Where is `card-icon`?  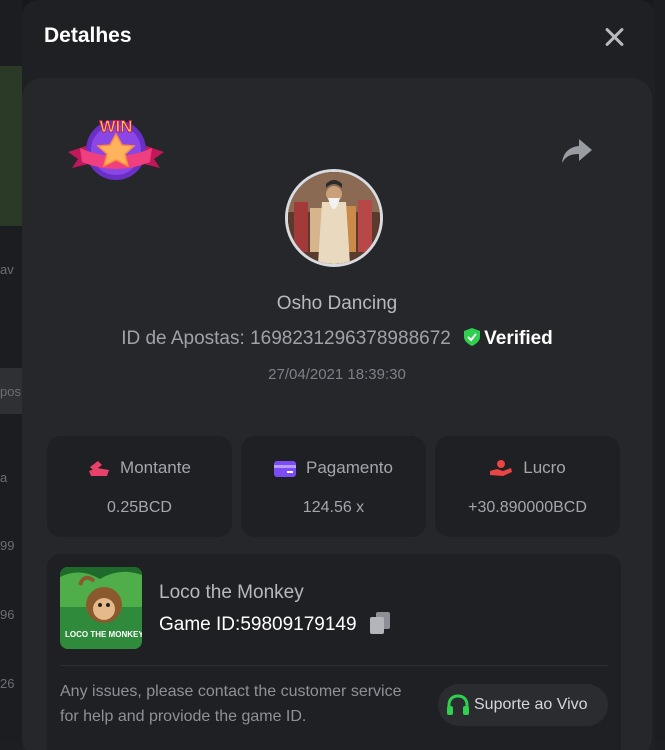 card-icon is located at coordinates (285, 469).